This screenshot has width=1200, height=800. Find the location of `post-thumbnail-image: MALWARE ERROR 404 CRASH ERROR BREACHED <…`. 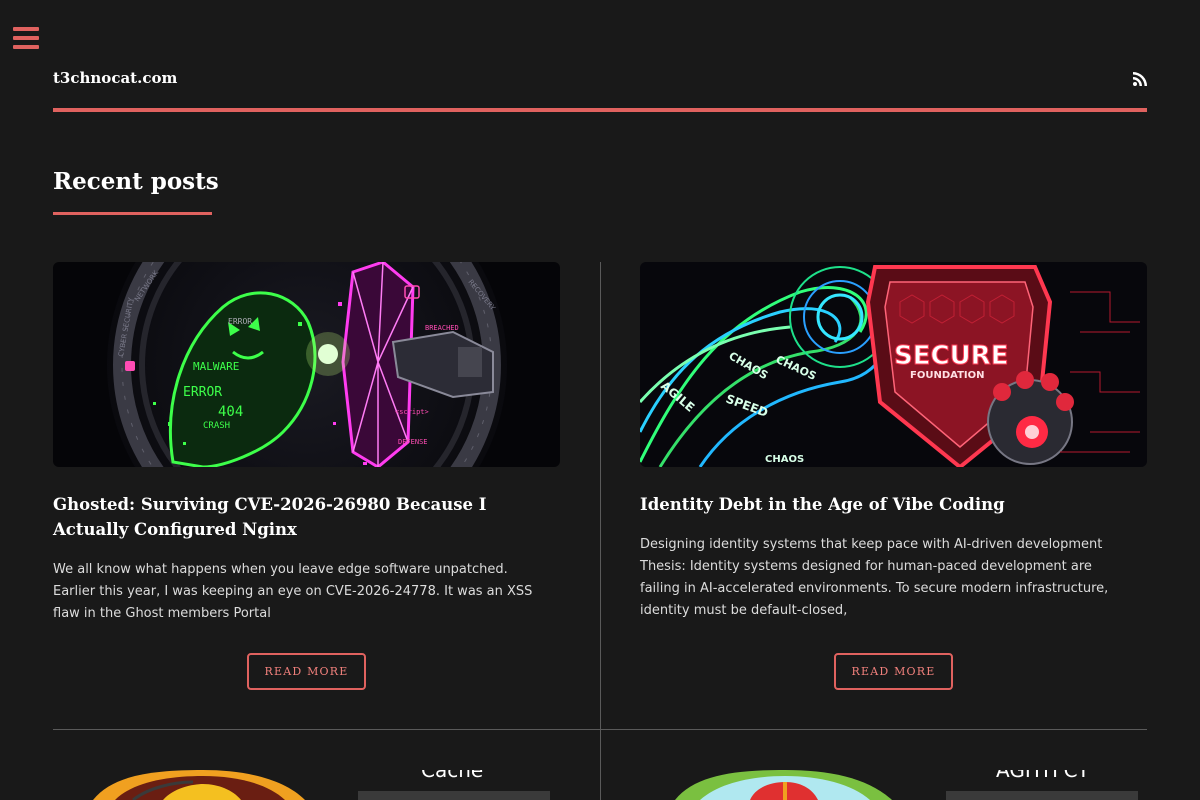

post-thumbnail-image: MALWARE ERROR 404 CRASH ERROR BREACHED <… is located at coordinates (306, 364).